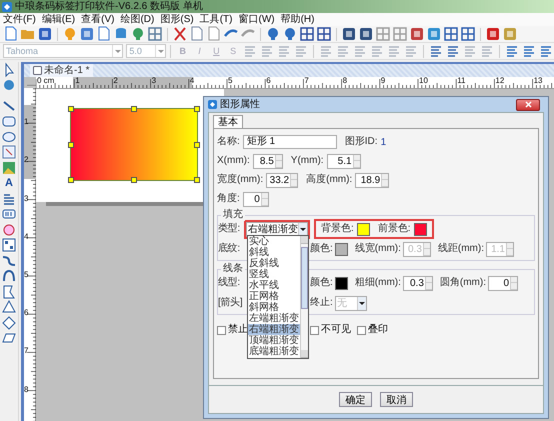 This screenshot has width=554, height=421. What do you see at coordinates (417, 283) in the screenshot?
I see `number-field: 0.3` at bounding box center [417, 283].